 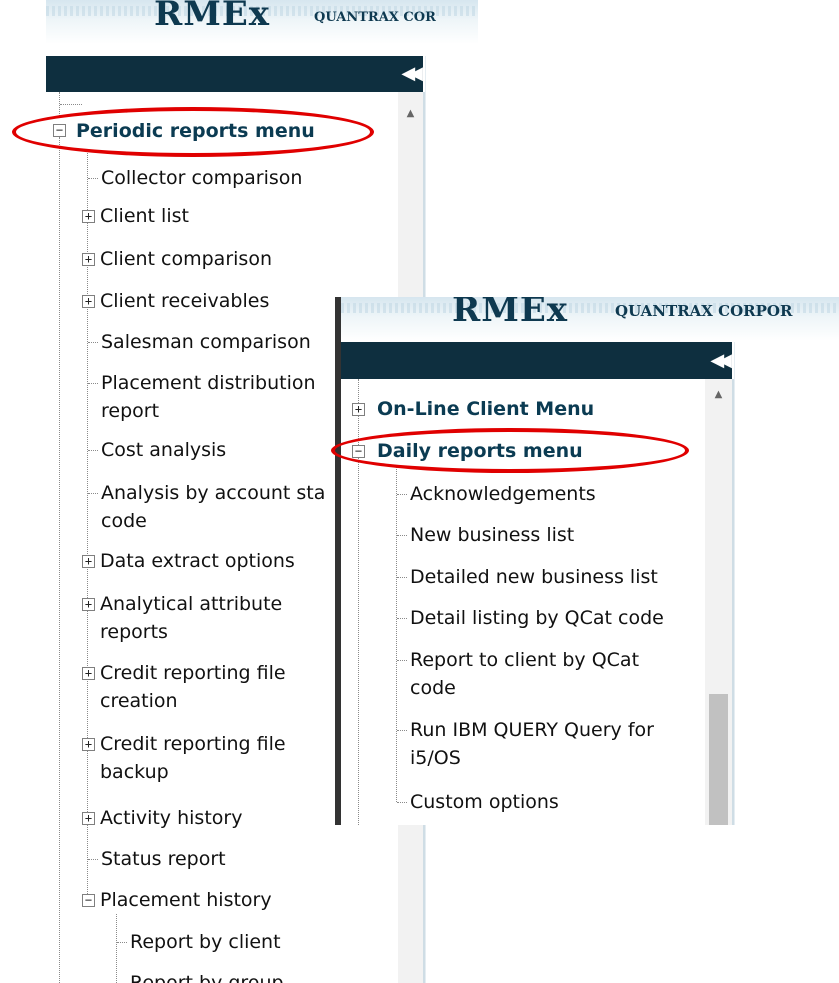 I want to click on item-label-line1: Report to client by QCat, so click(x=525, y=660).